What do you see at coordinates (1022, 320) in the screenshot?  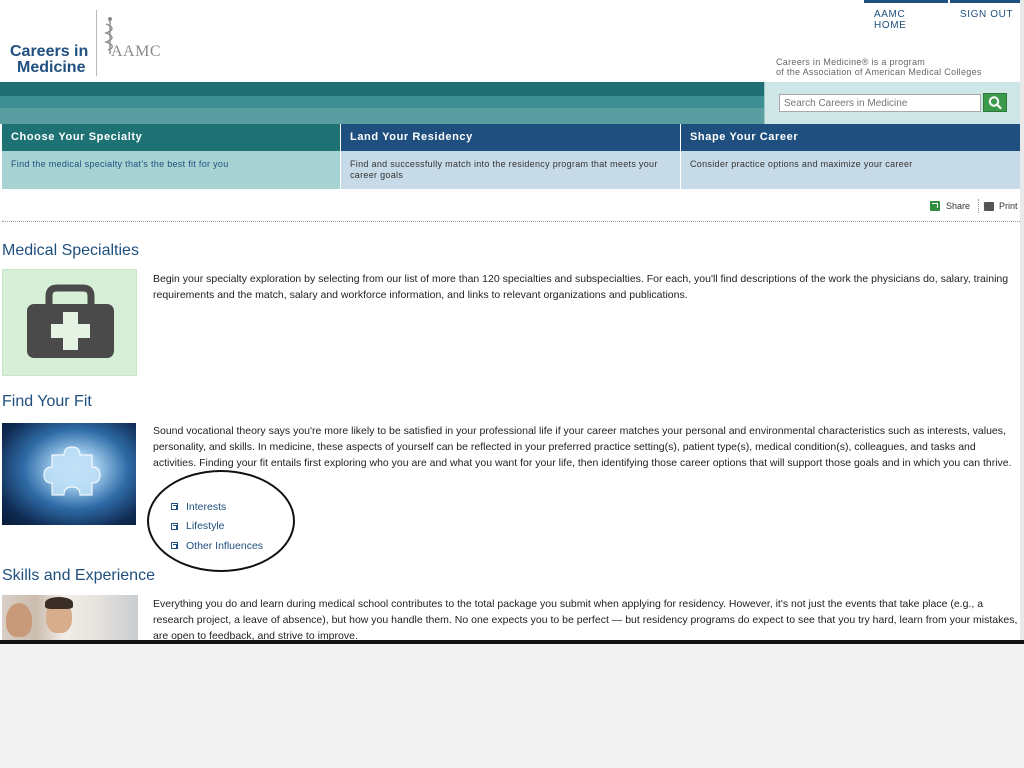 I see `scrollbar-track` at bounding box center [1022, 320].